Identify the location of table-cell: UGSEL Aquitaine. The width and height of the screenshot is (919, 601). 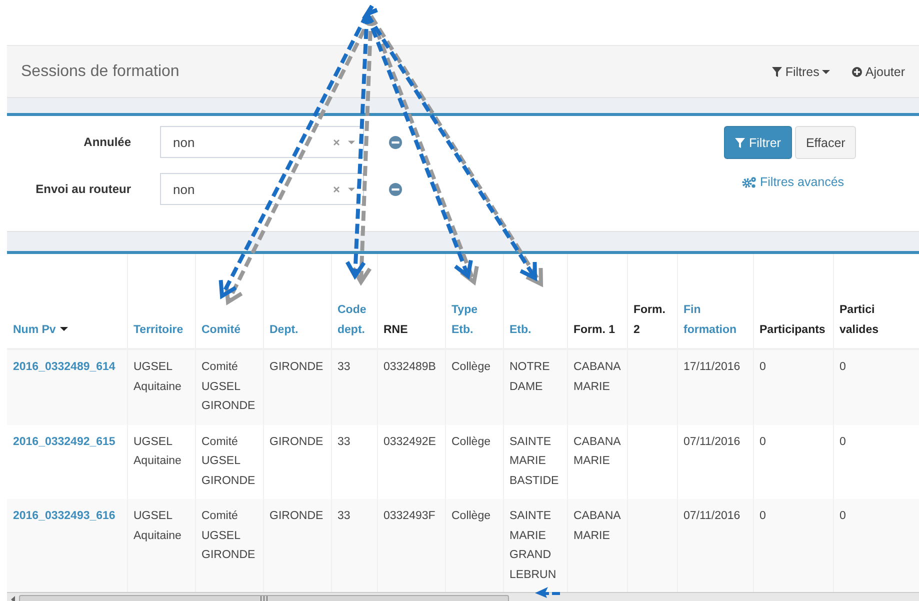
(161, 386).